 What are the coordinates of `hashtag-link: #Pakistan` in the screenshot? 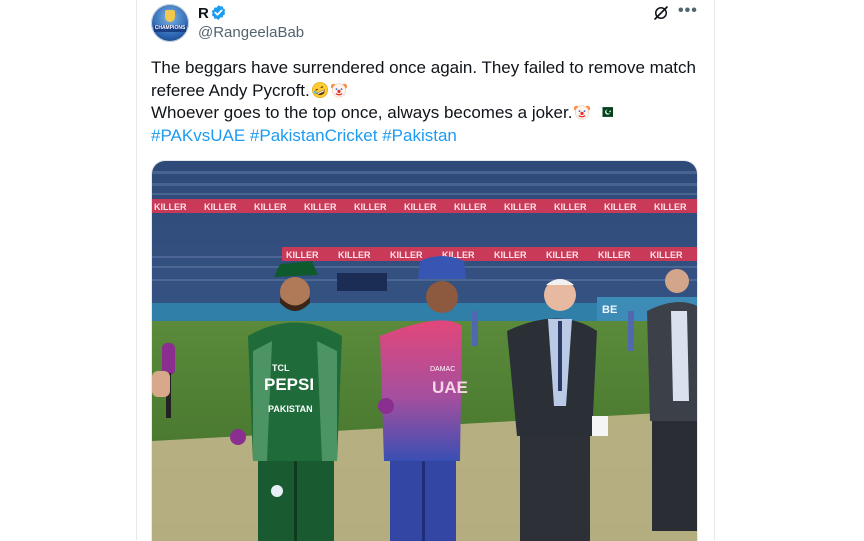 It's located at (419, 135).